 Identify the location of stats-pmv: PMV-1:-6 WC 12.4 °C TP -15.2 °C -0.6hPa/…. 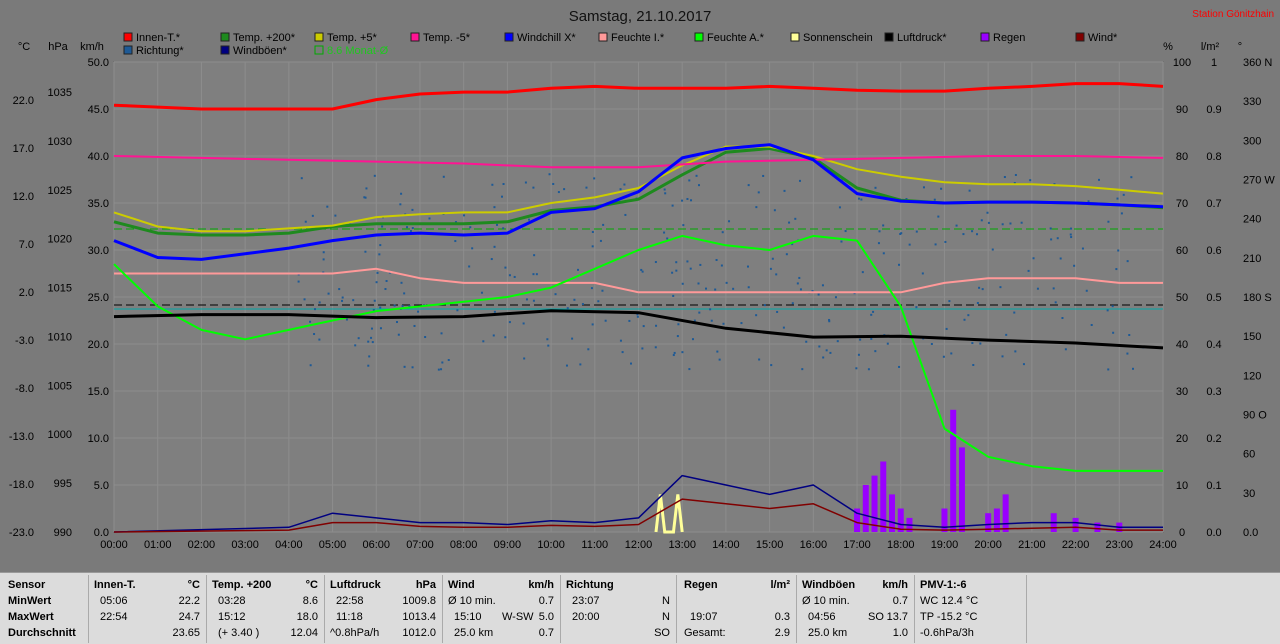
(970, 609).